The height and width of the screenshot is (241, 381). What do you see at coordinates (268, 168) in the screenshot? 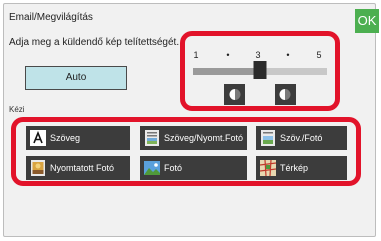
I see `map-icon` at bounding box center [268, 168].